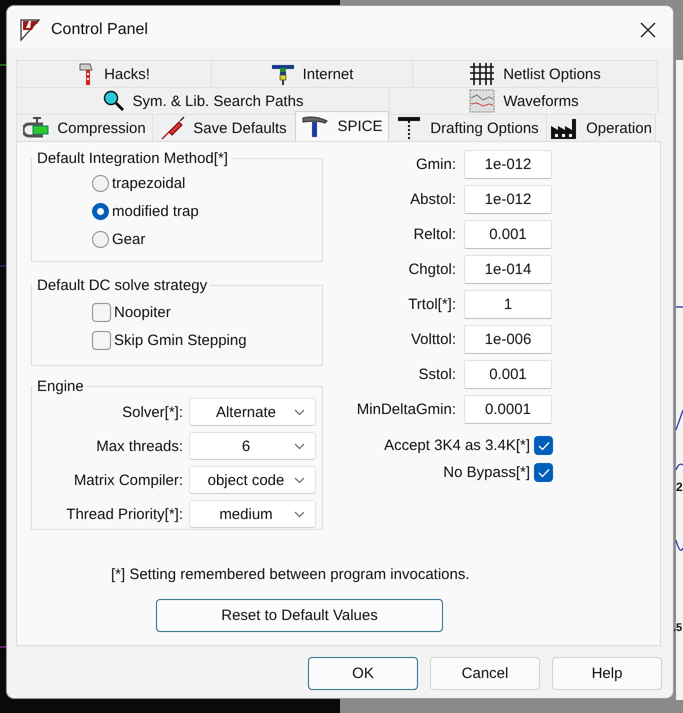 The width and height of the screenshot is (683, 713). I want to click on note-text: [*] Setting remembered between program invocations., so click(290, 574).